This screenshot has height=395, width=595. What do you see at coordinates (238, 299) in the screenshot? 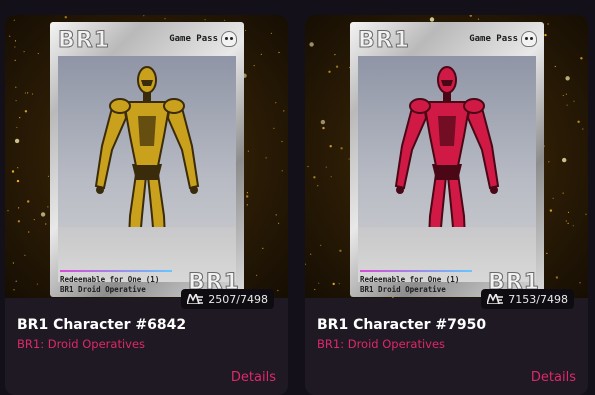
I see `edition-count: 2507/7498` at bounding box center [238, 299].